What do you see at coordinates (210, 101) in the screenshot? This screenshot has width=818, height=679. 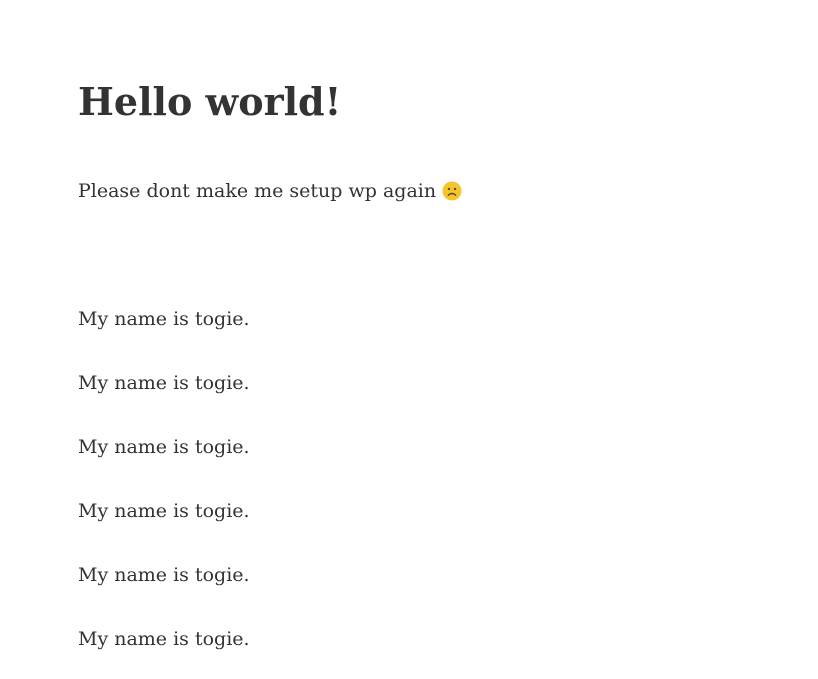 I see `post-title: Hello world!` at bounding box center [210, 101].